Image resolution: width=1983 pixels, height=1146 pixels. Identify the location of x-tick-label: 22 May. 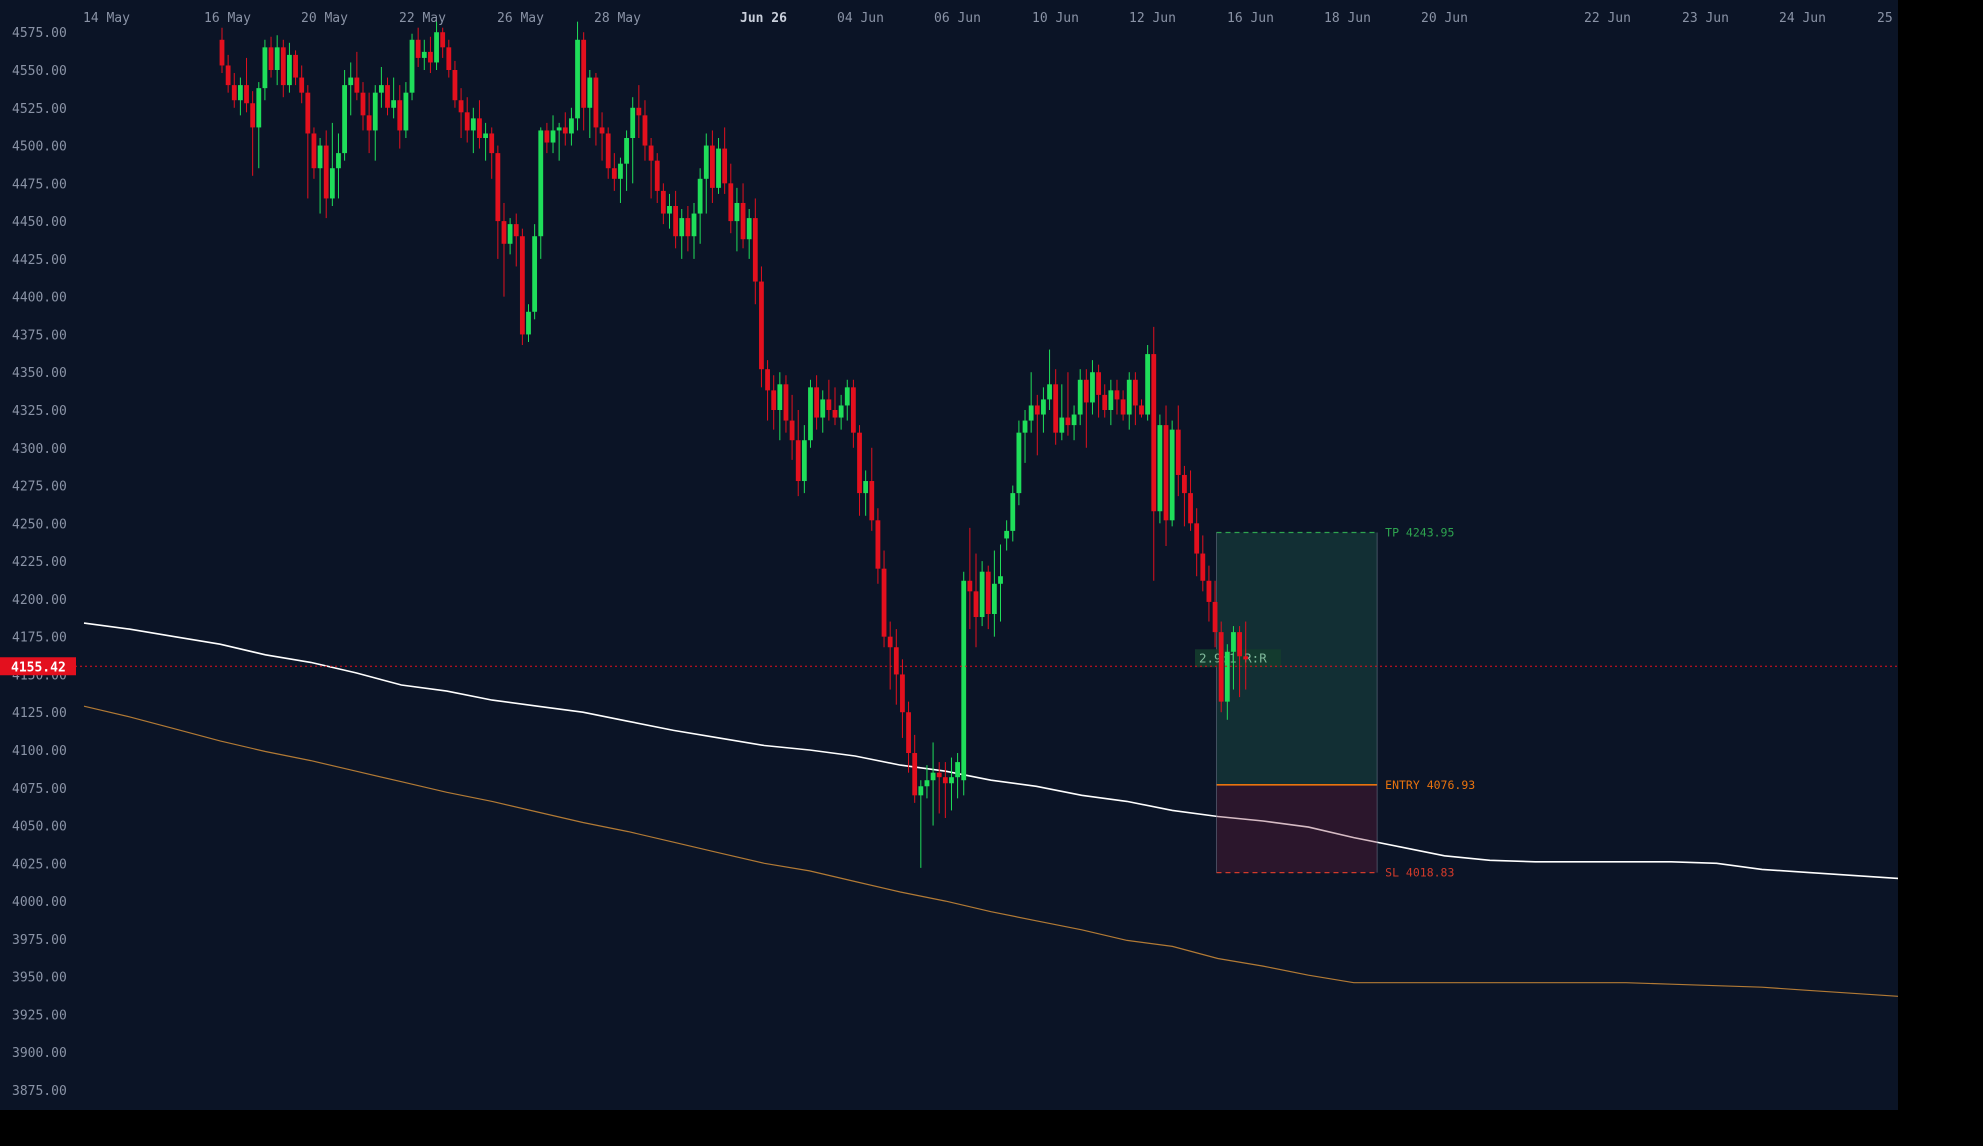
(422, 18).